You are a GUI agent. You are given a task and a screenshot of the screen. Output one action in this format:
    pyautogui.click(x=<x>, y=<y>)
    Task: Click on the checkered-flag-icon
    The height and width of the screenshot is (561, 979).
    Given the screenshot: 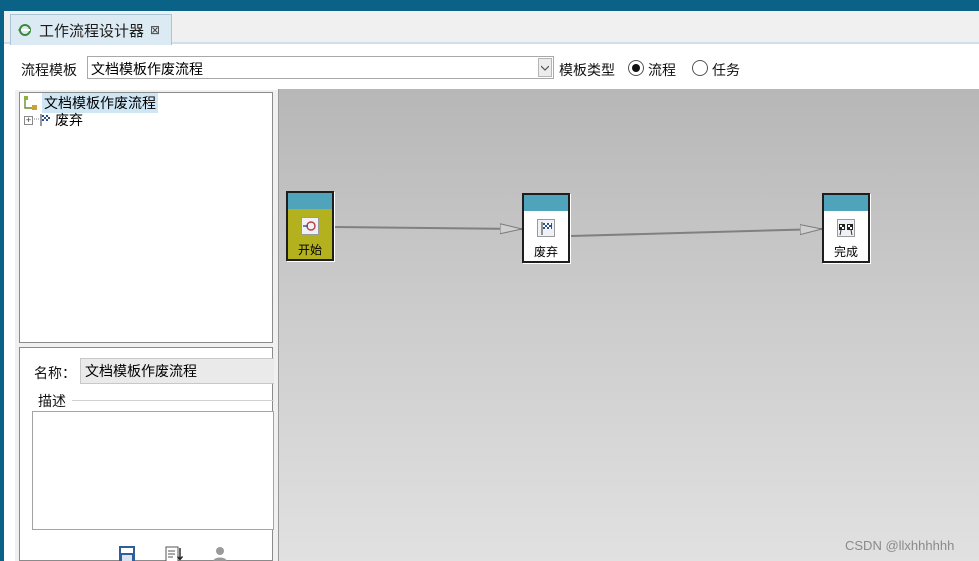 What is the action you would take?
    pyautogui.click(x=846, y=228)
    